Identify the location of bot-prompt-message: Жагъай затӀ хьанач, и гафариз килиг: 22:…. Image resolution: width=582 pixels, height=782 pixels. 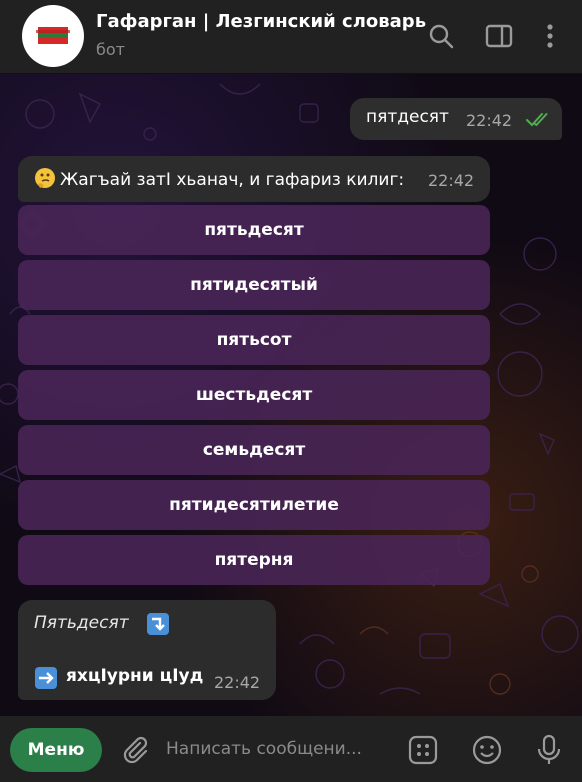
(254, 179).